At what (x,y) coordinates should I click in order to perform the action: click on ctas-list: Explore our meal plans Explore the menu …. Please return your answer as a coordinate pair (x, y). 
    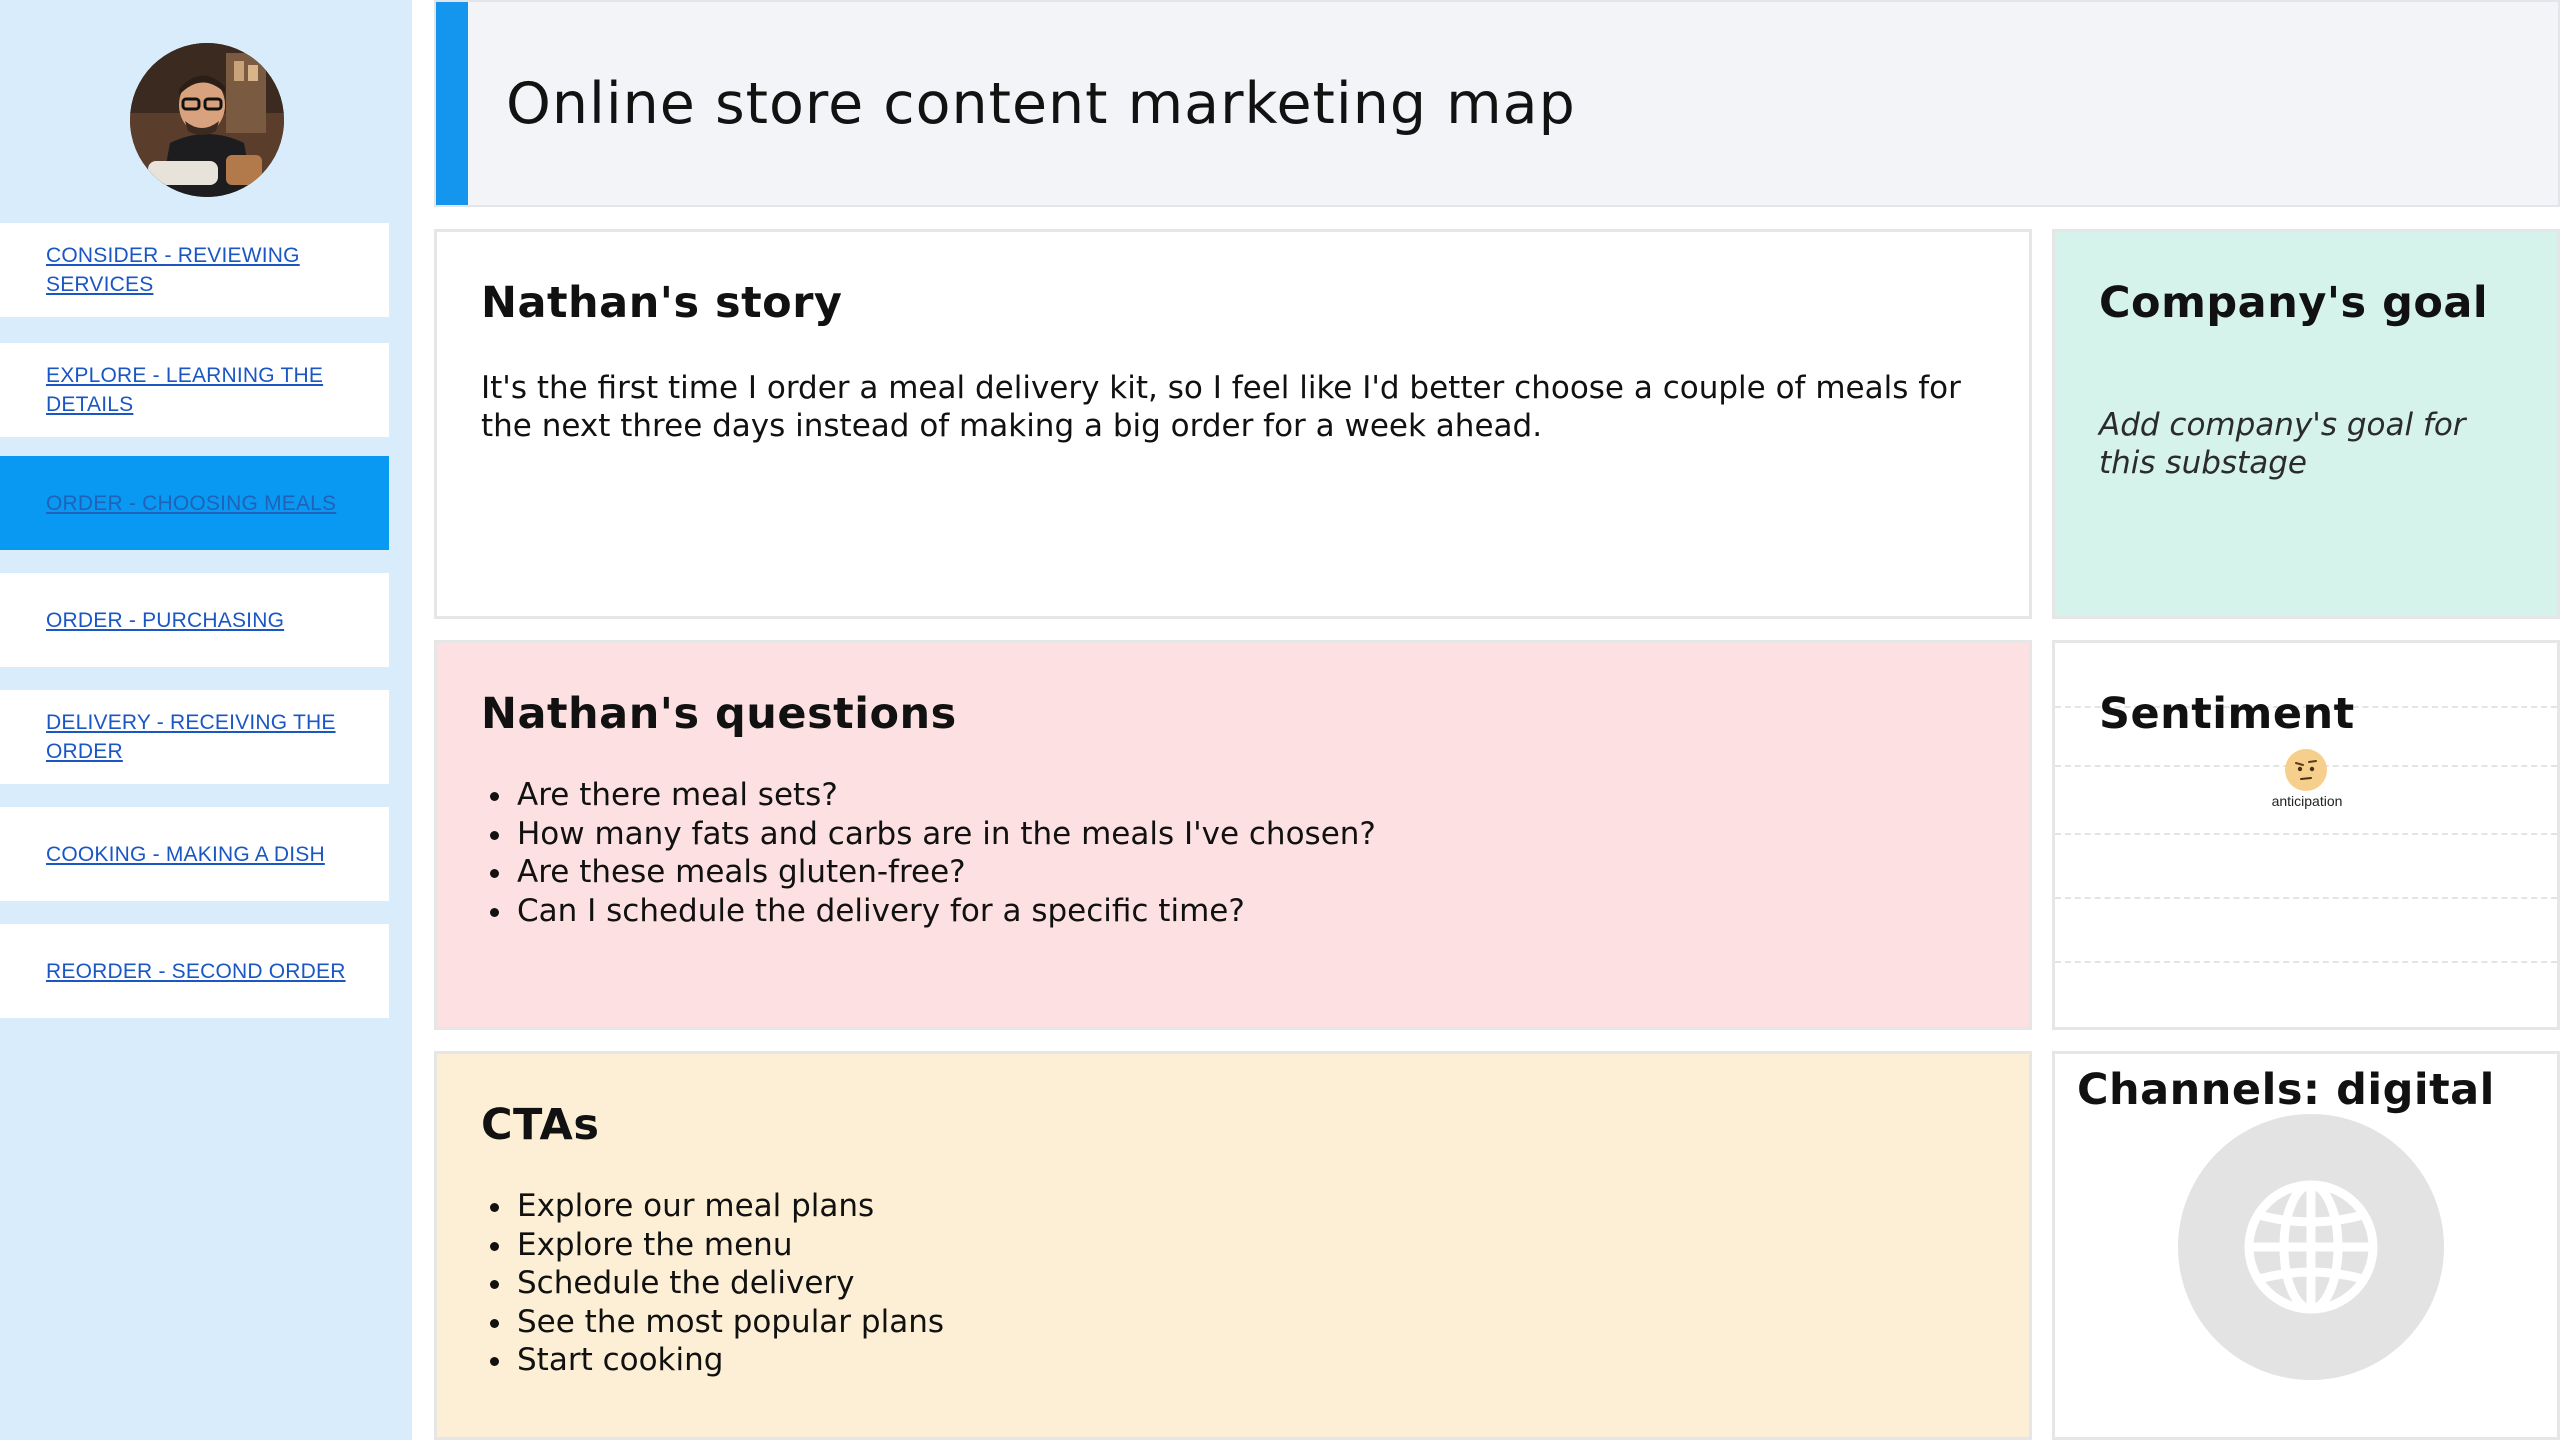
    Looking at the image, I should click on (712, 1283).